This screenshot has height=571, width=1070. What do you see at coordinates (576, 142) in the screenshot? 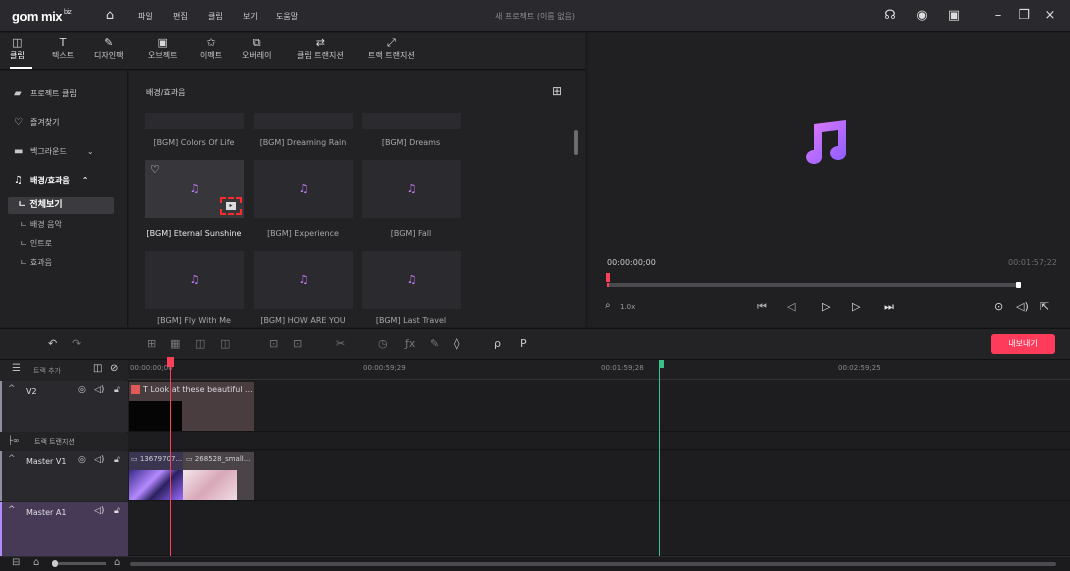
I see `library-scrollbar` at bounding box center [576, 142].